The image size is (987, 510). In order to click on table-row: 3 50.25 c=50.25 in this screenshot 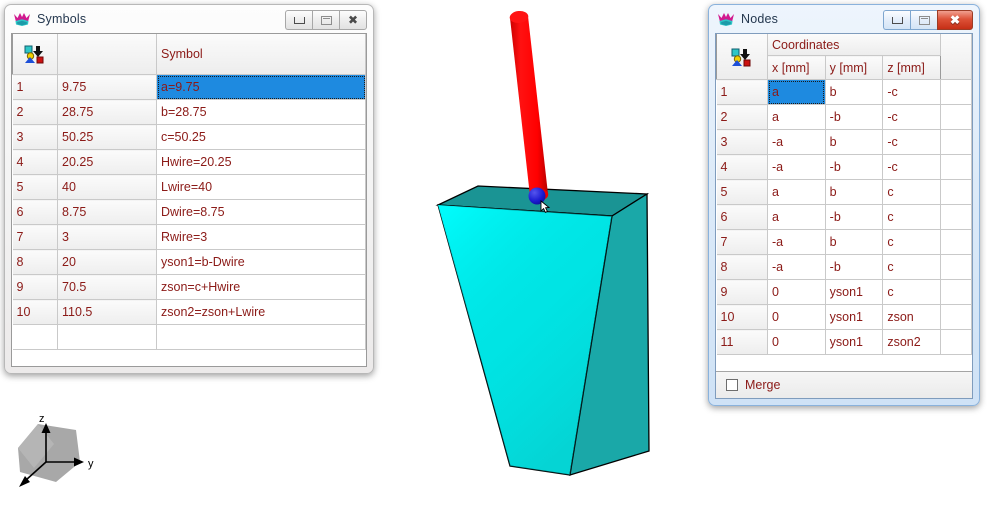, I will do `click(189, 137)`.